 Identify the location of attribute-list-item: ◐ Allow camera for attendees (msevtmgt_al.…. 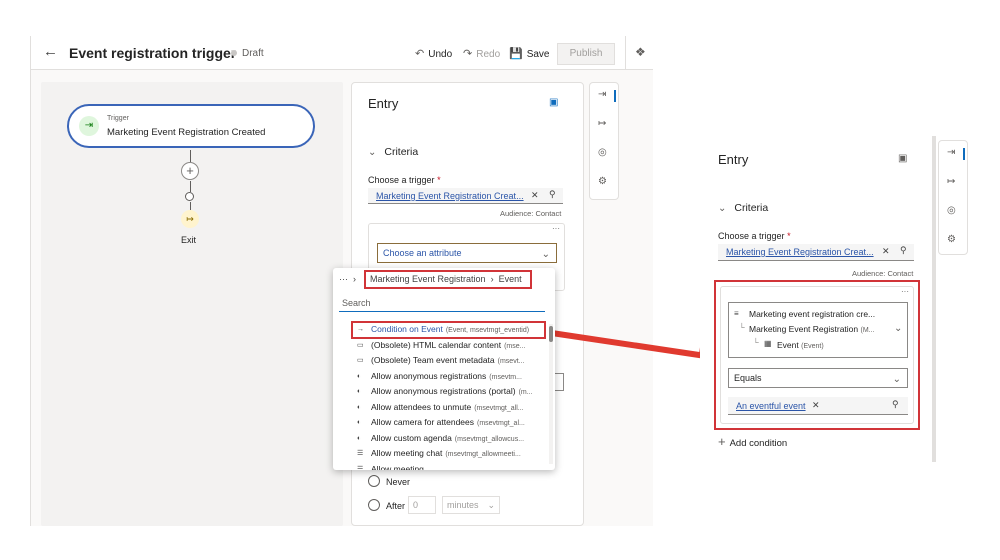
(444, 422).